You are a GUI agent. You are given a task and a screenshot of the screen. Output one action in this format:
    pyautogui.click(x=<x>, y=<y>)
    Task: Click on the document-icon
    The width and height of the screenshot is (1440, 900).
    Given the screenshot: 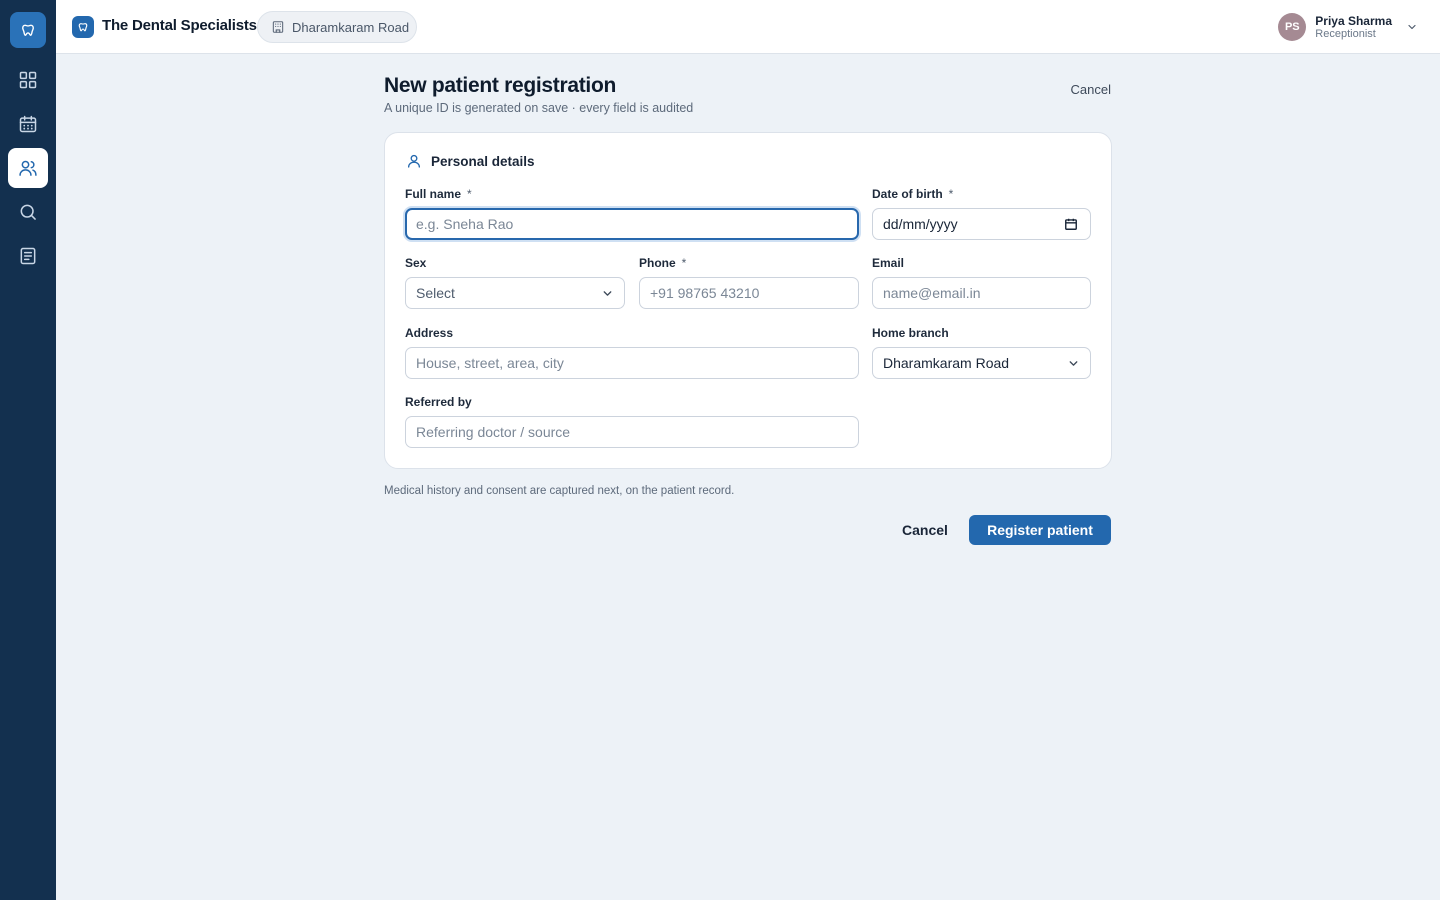 What is the action you would take?
    pyautogui.click(x=28, y=256)
    